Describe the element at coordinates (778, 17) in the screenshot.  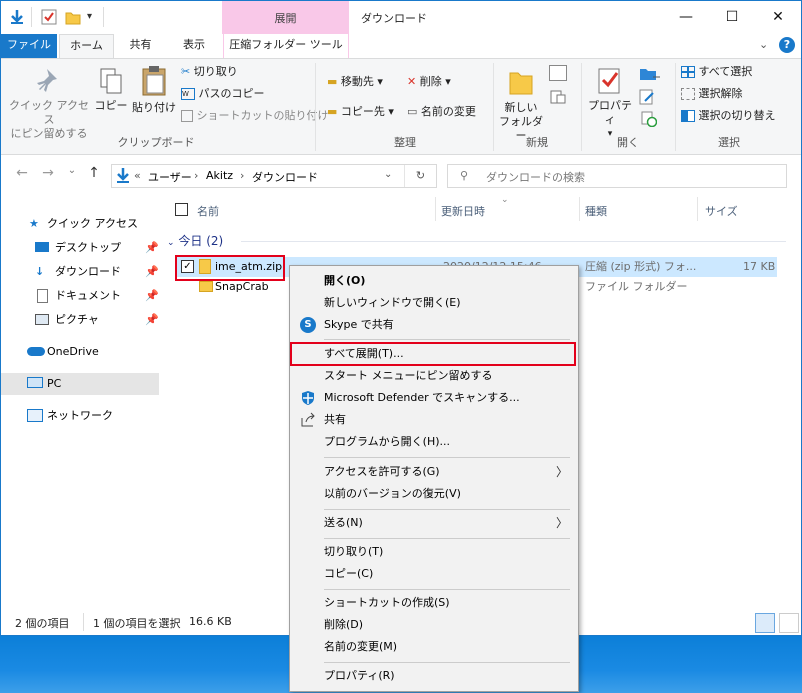
I see `close-button: ✕` at that location.